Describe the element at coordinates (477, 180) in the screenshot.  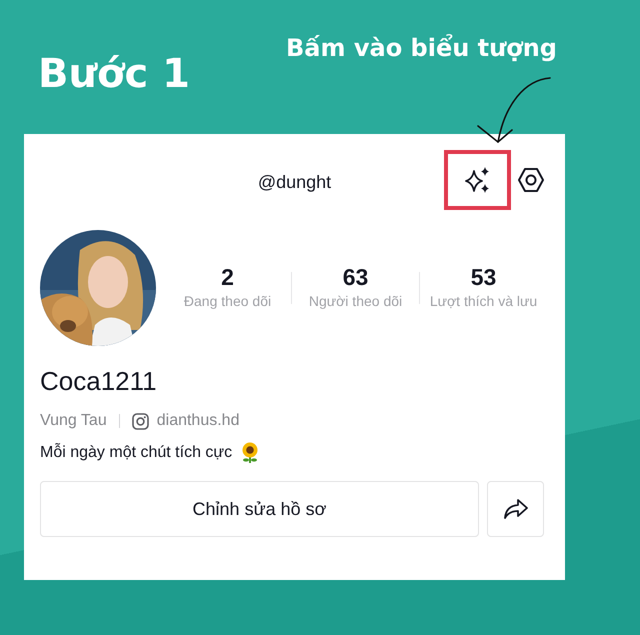
I see `sparkle-button` at that location.